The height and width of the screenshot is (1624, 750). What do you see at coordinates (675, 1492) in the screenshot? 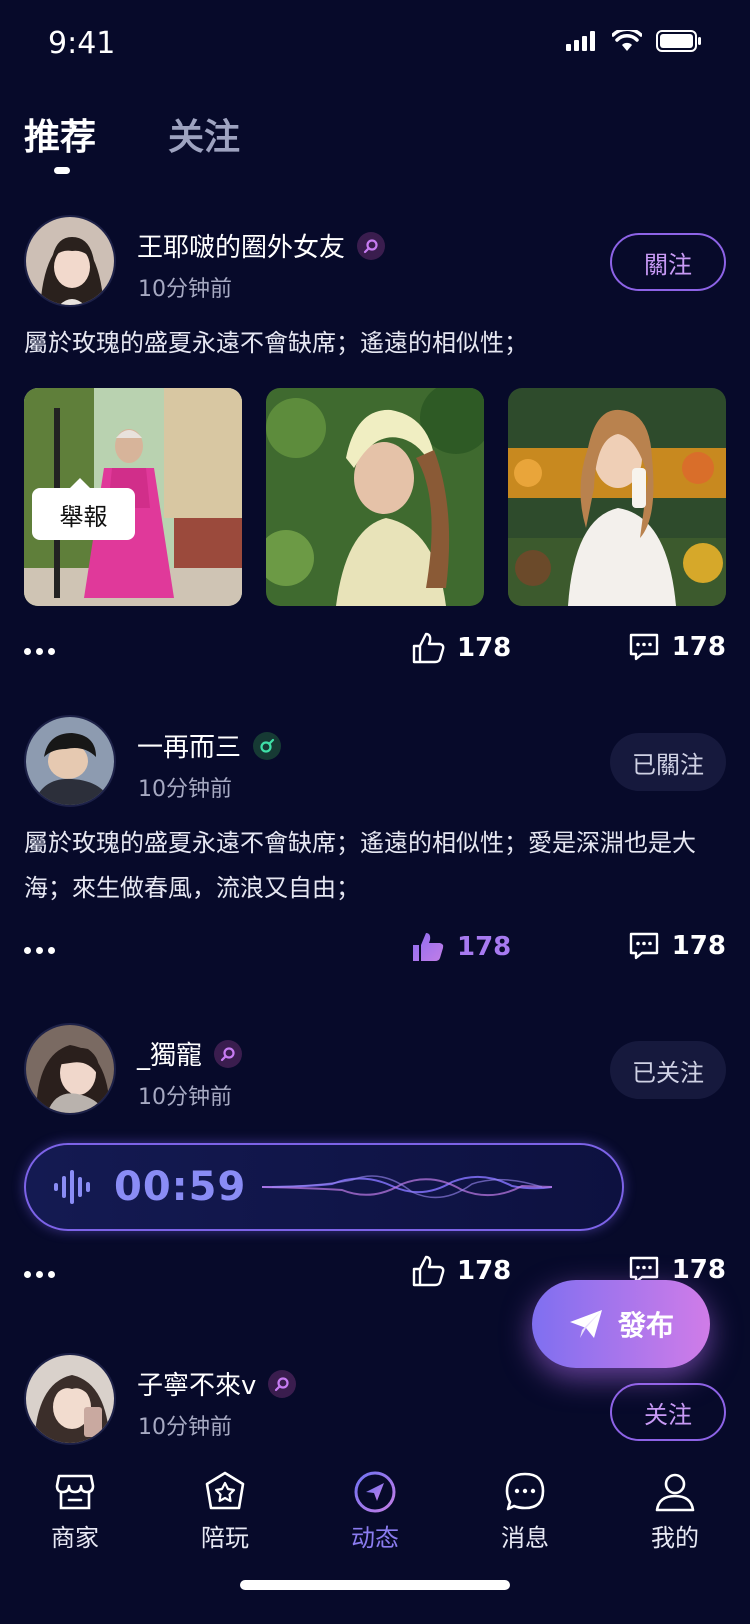
I see `user-icon` at bounding box center [675, 1492].